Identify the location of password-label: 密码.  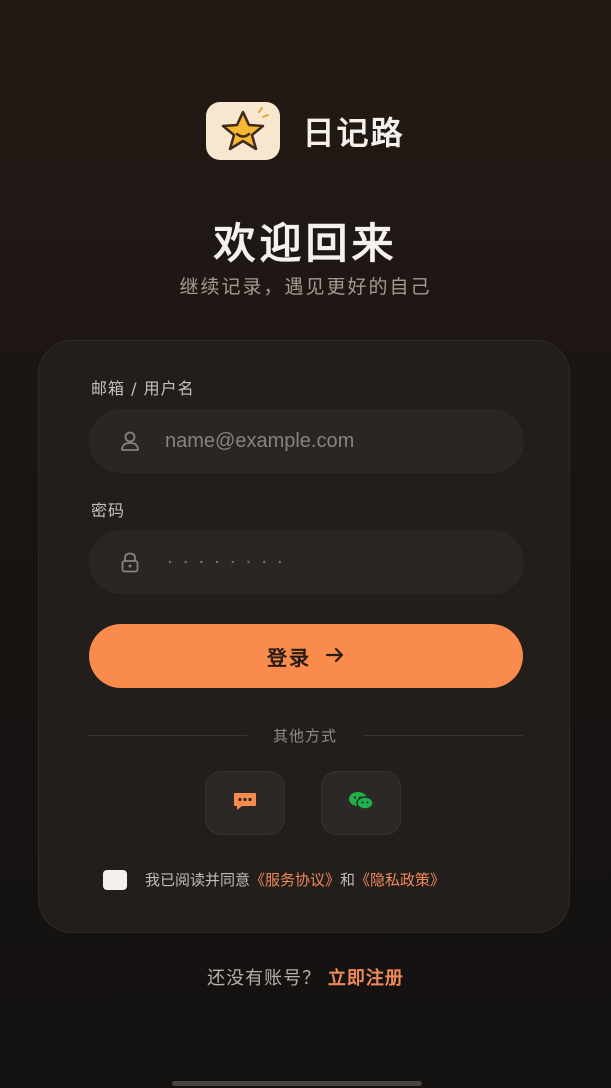
(108, 510).